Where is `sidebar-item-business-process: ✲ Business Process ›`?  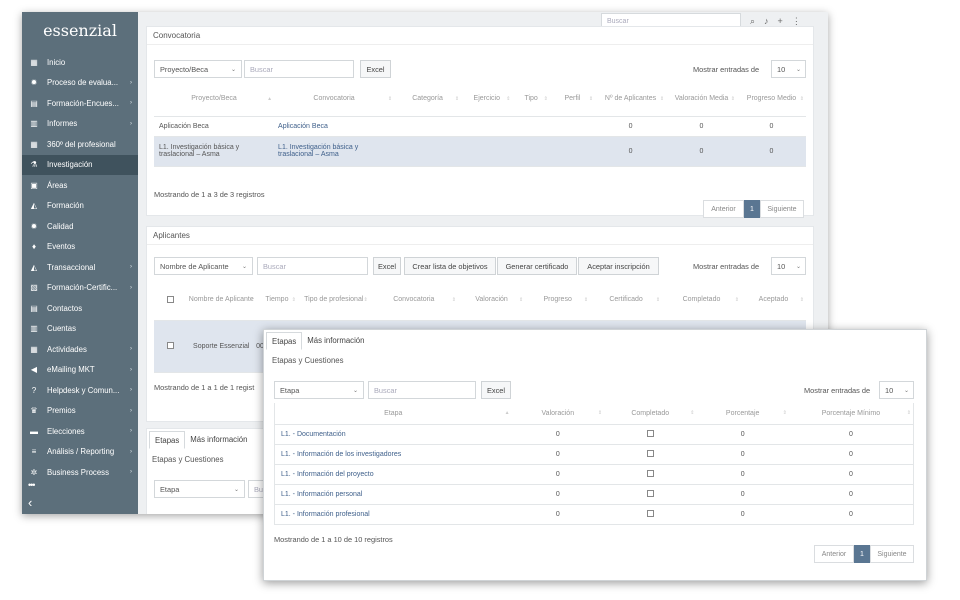
sidebar-item-business-process: ✲ Business Process › is located at coordinates (80, 472).